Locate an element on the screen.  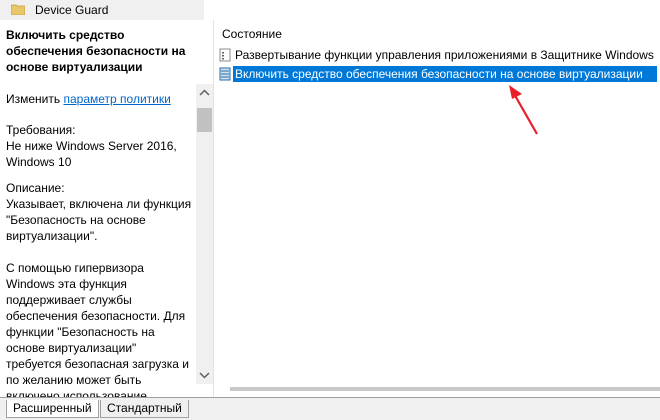
requirements-value: Не ниже Windows Server 2016, Windows 10 is located at coordinates (91, 154).